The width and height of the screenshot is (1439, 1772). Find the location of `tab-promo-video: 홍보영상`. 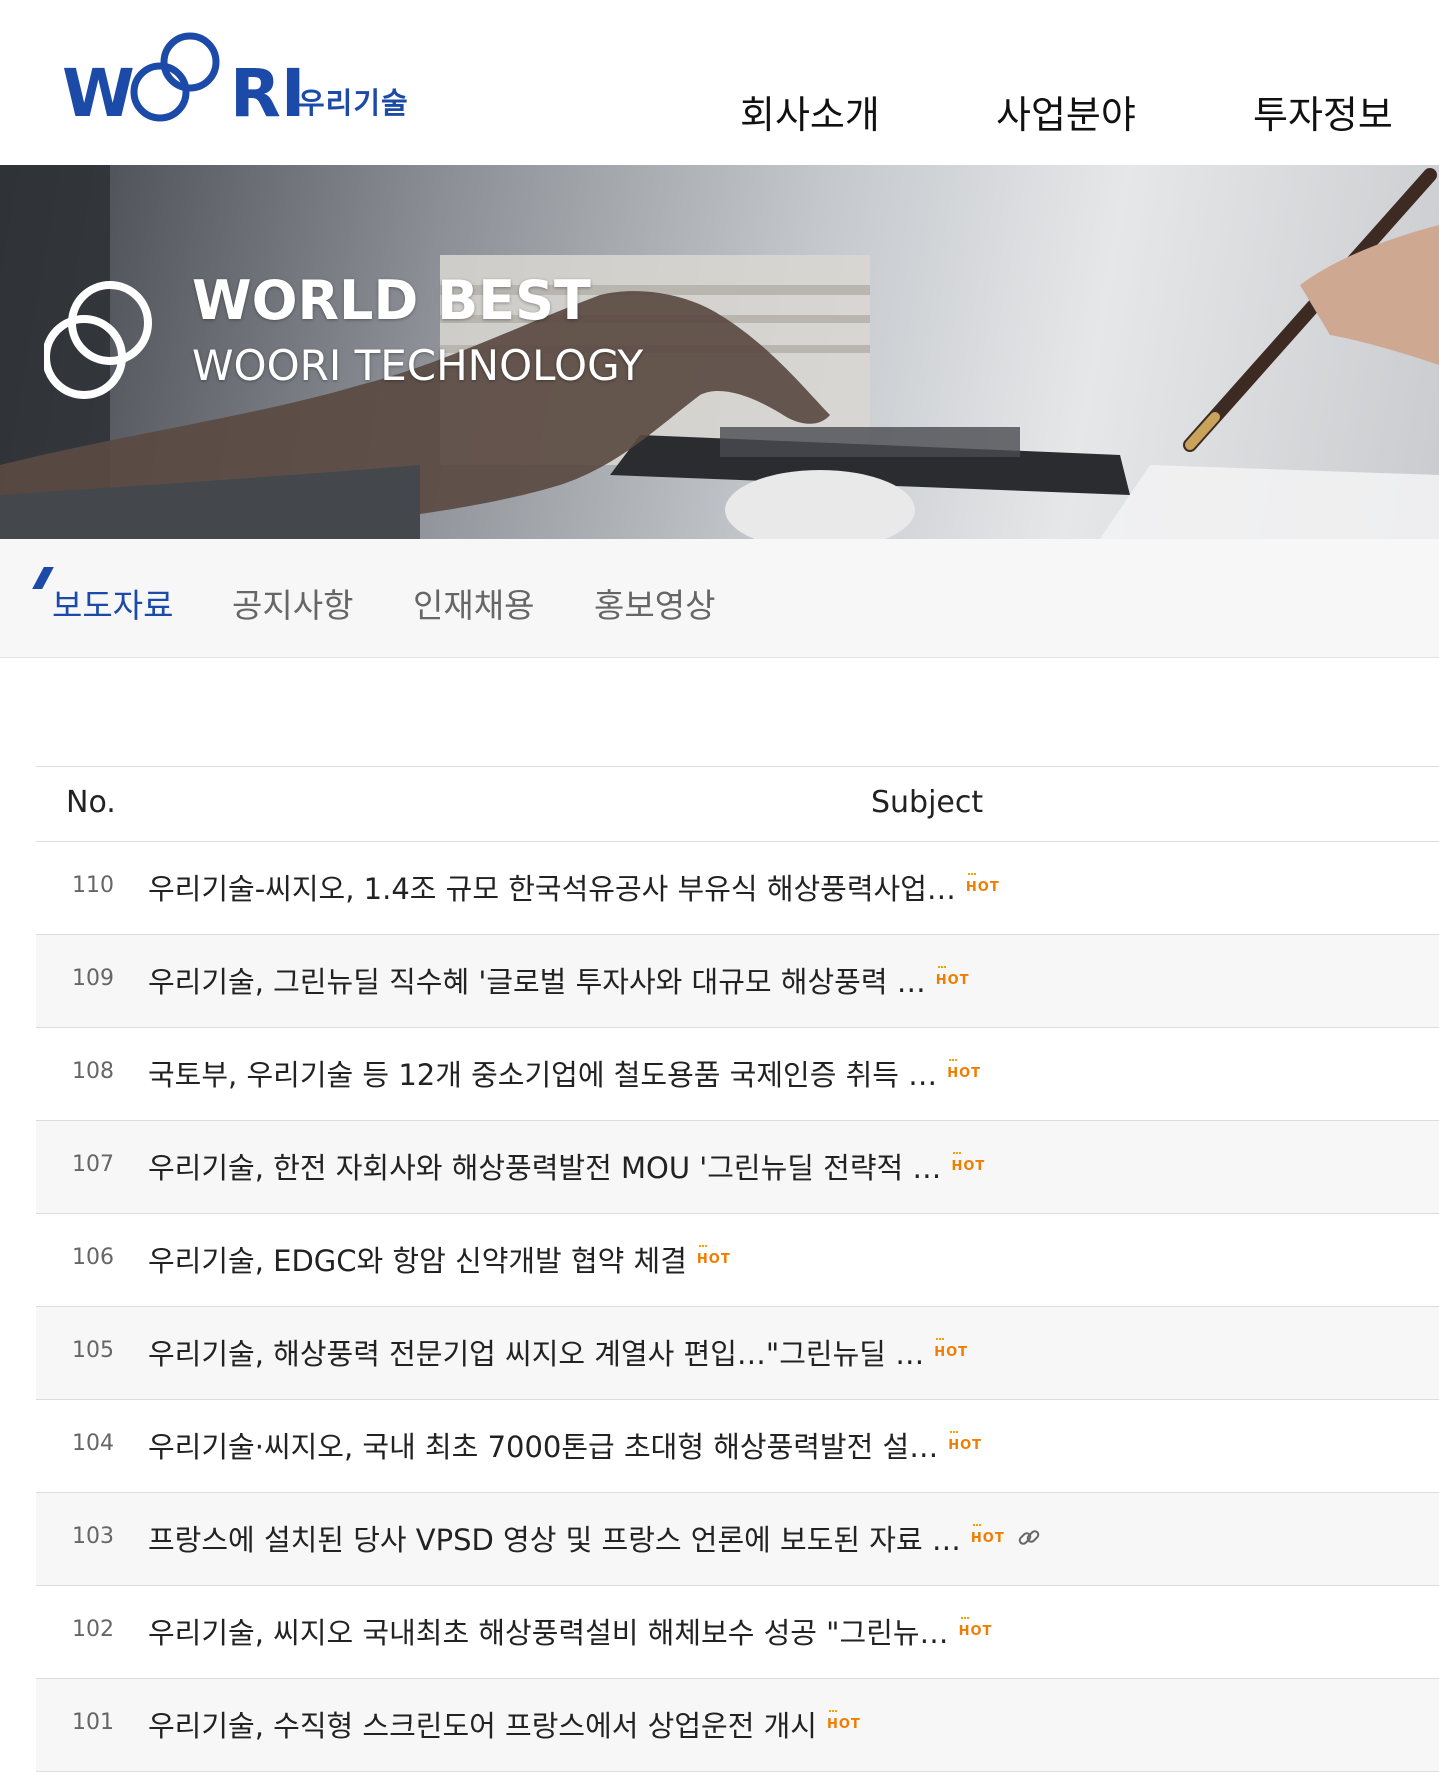

tab-promo-video: 홍보영상 is located at coordinates (654, 603).